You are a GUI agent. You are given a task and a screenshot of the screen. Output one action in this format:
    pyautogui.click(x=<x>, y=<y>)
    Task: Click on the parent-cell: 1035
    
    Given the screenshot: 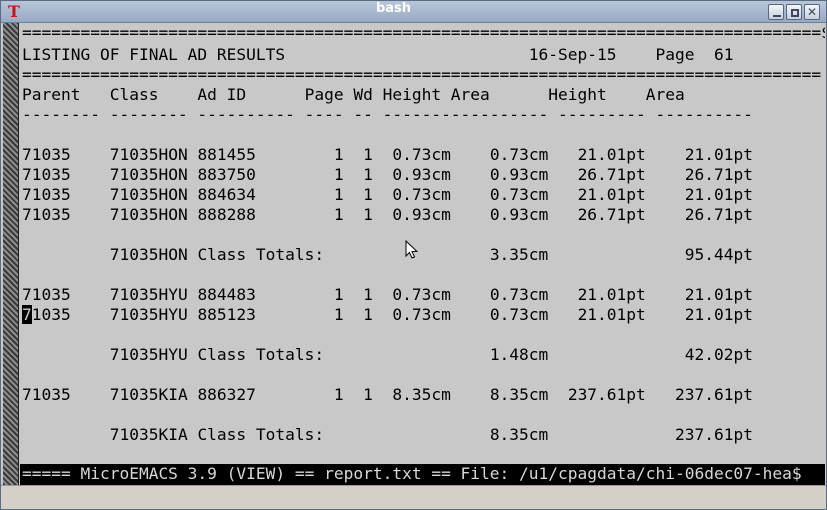 What is the action you would take?
    pyautogui.click(x=70, y=314)
    